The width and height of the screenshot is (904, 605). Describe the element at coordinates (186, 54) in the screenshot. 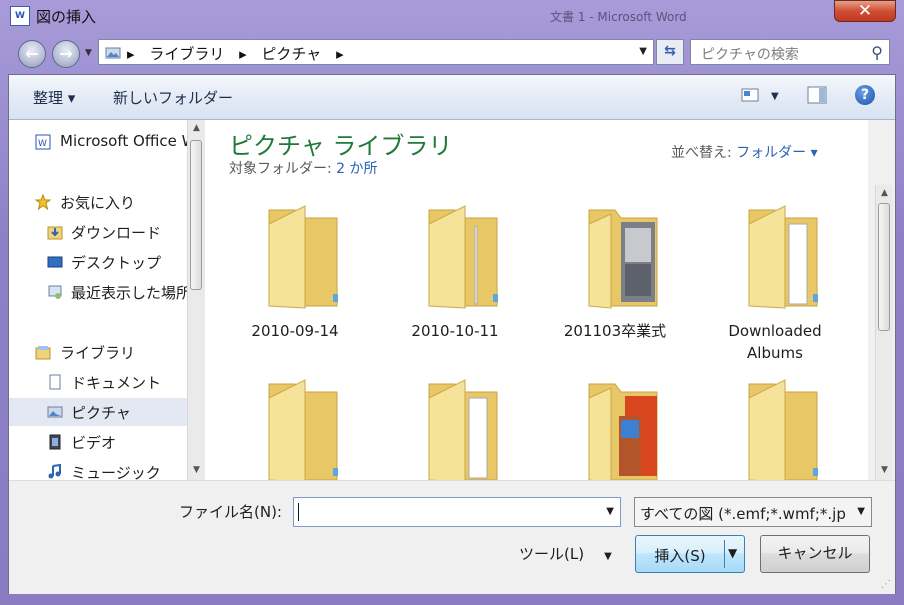

I see `breadcrumb-libraries: ライブラリ` at that location.